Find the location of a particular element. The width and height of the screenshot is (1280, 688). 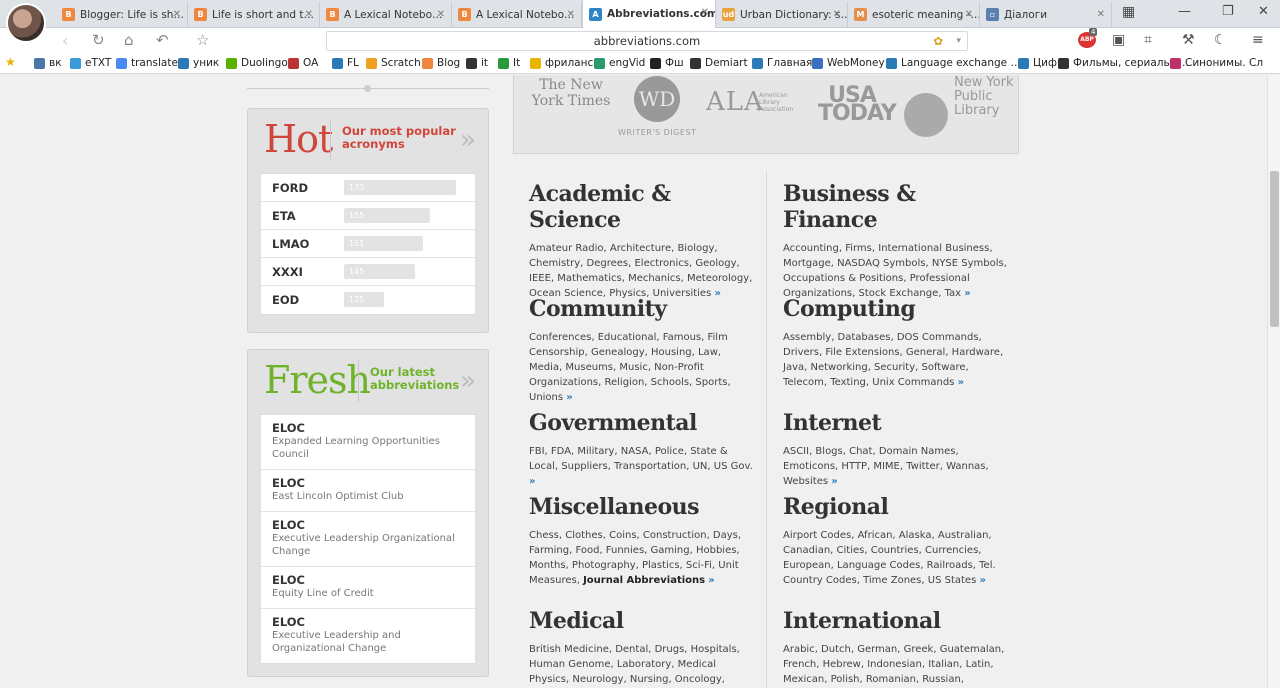

bookmark-item: Duolingo is located at coordinates (257, 63).